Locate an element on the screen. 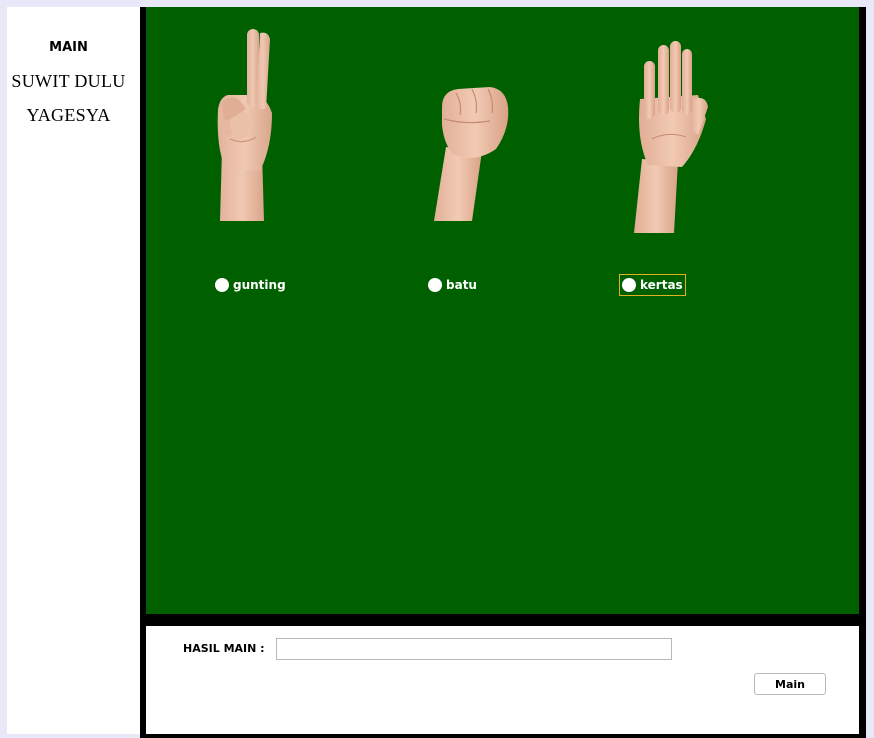  option-batu: batu is located at coordinates (452, 285).